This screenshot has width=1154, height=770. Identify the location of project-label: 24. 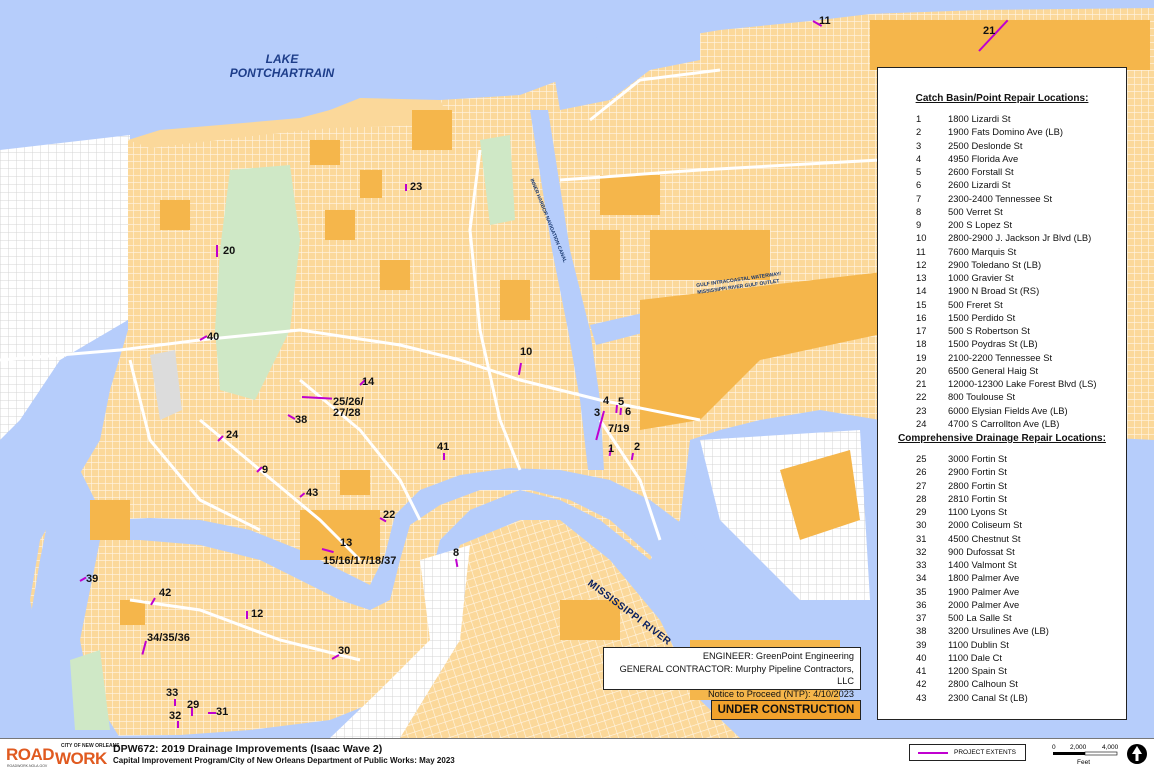
(232, 435).